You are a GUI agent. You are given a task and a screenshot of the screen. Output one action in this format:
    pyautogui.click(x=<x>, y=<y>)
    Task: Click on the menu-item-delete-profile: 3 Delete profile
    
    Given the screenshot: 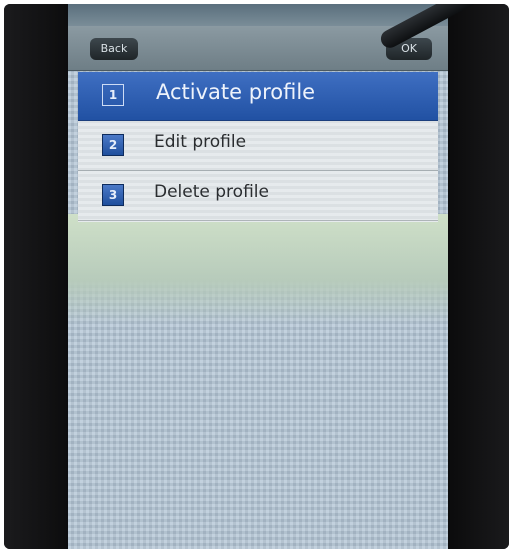 What is the action you would take?
    pyautogui.click(x=258, y=196)
    